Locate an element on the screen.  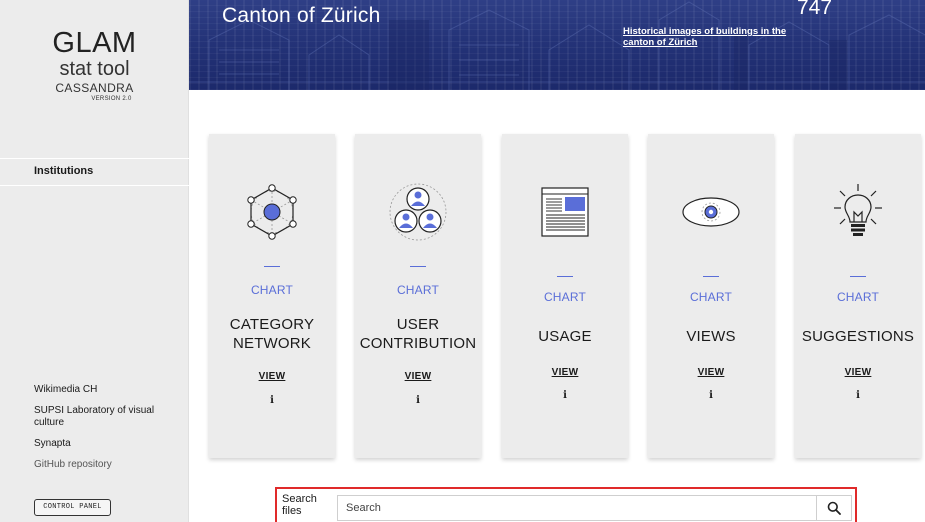
suggestions-view-link: VIEW is located at coordinates (858, 372).